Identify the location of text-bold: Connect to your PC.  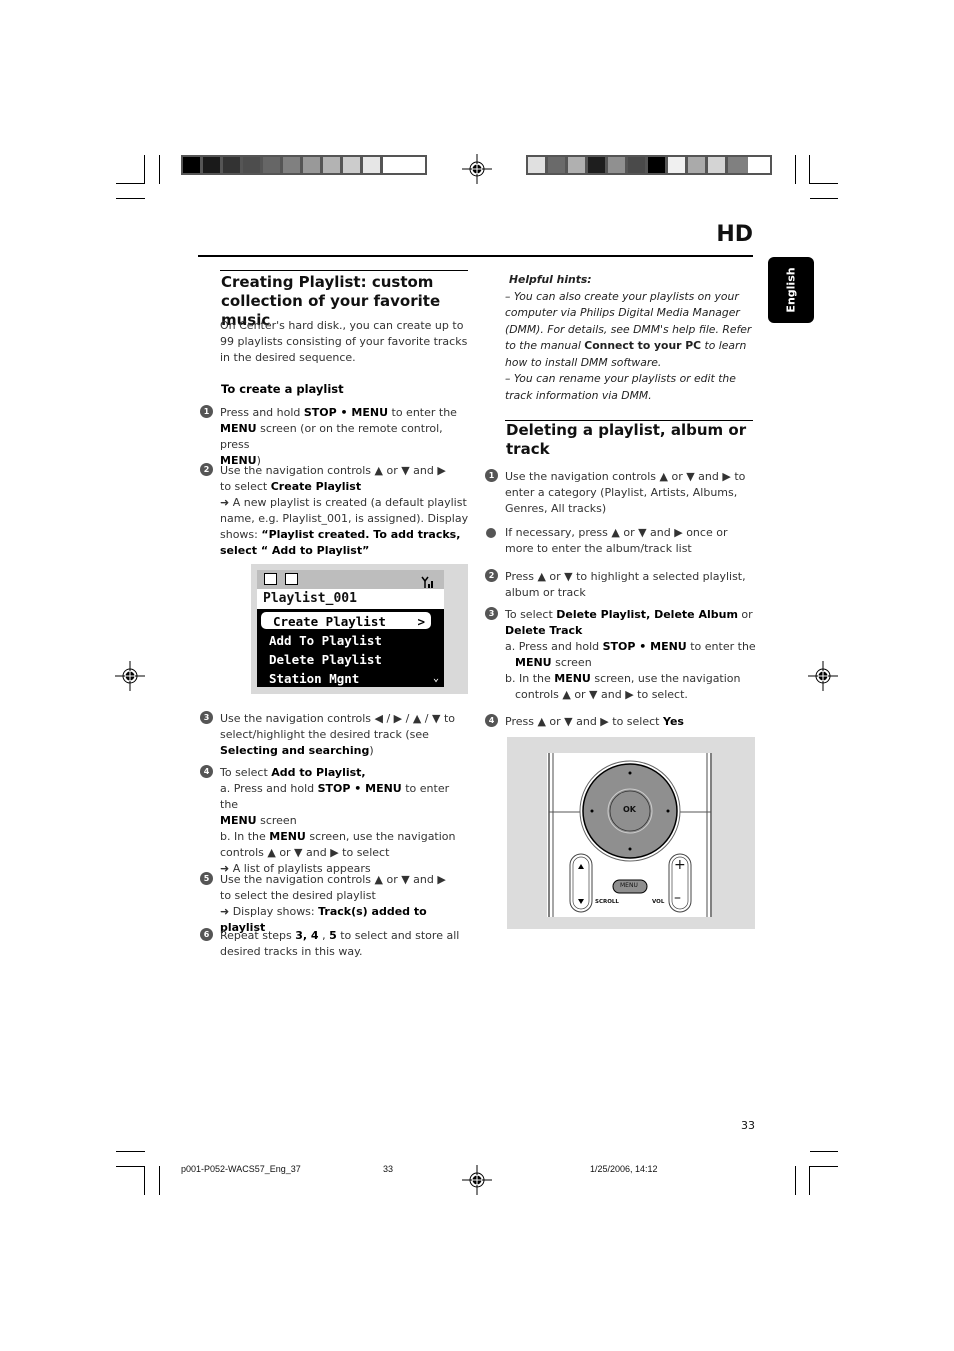
(643, 345).